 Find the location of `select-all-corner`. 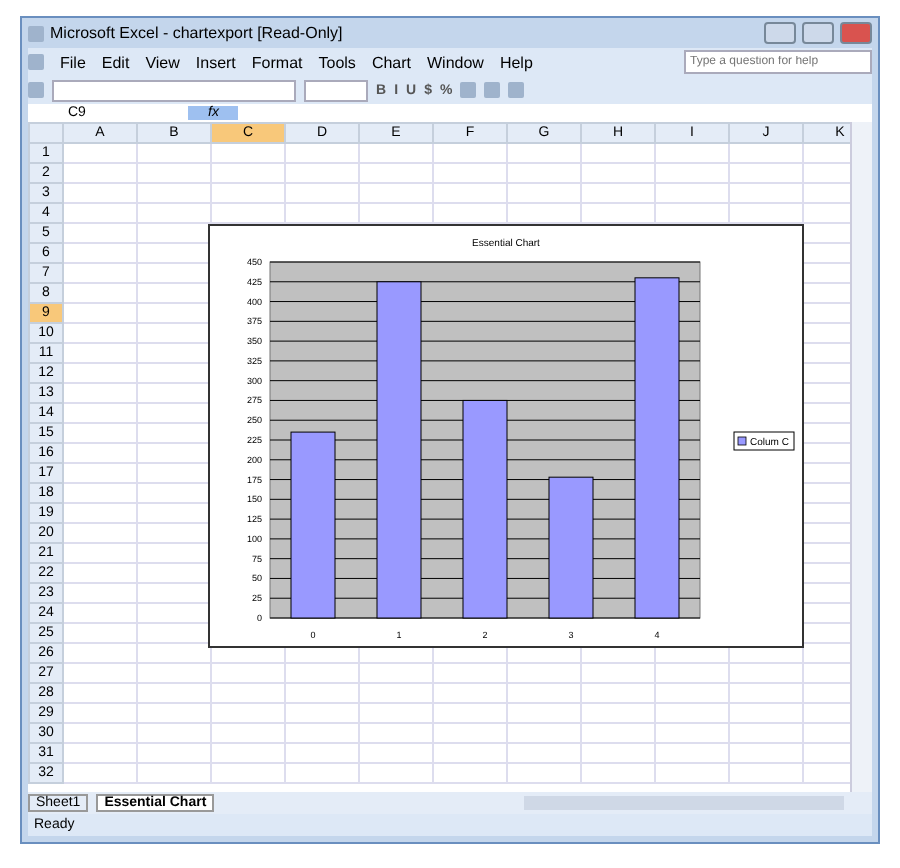

select-all-corner is located at coordinates (46, 133).